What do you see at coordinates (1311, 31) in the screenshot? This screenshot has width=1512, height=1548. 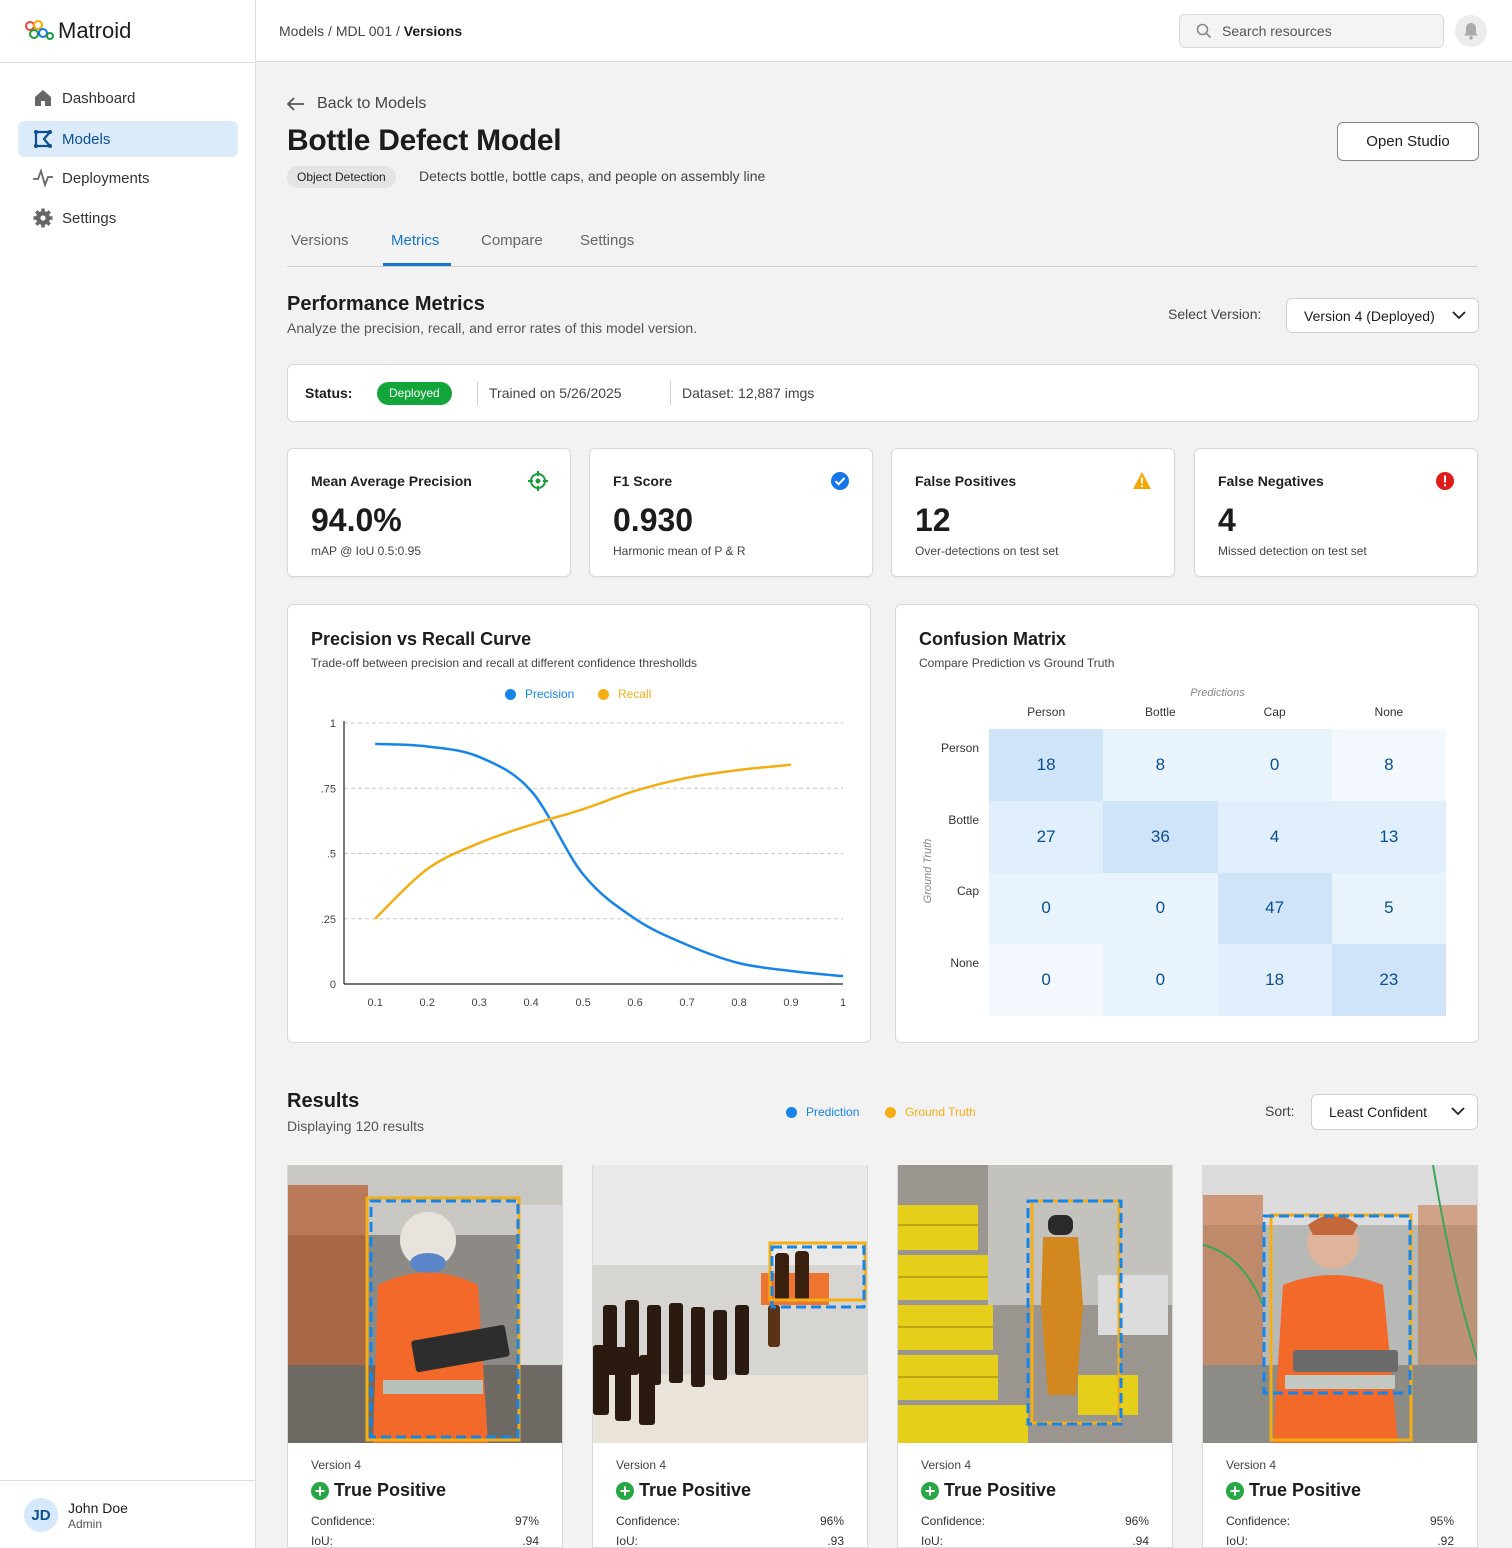 I see `search-input: Search resources` at bounding box center [1311, 31].